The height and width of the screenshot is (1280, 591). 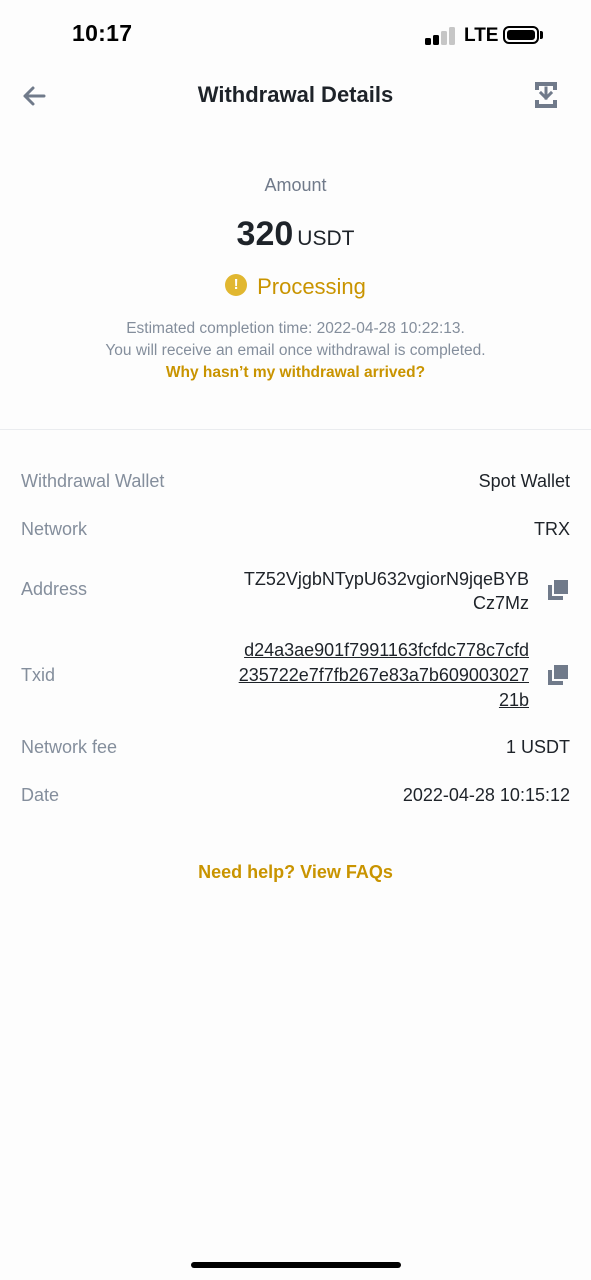 I want to click on battery-icon, so click(x=521, y=35).